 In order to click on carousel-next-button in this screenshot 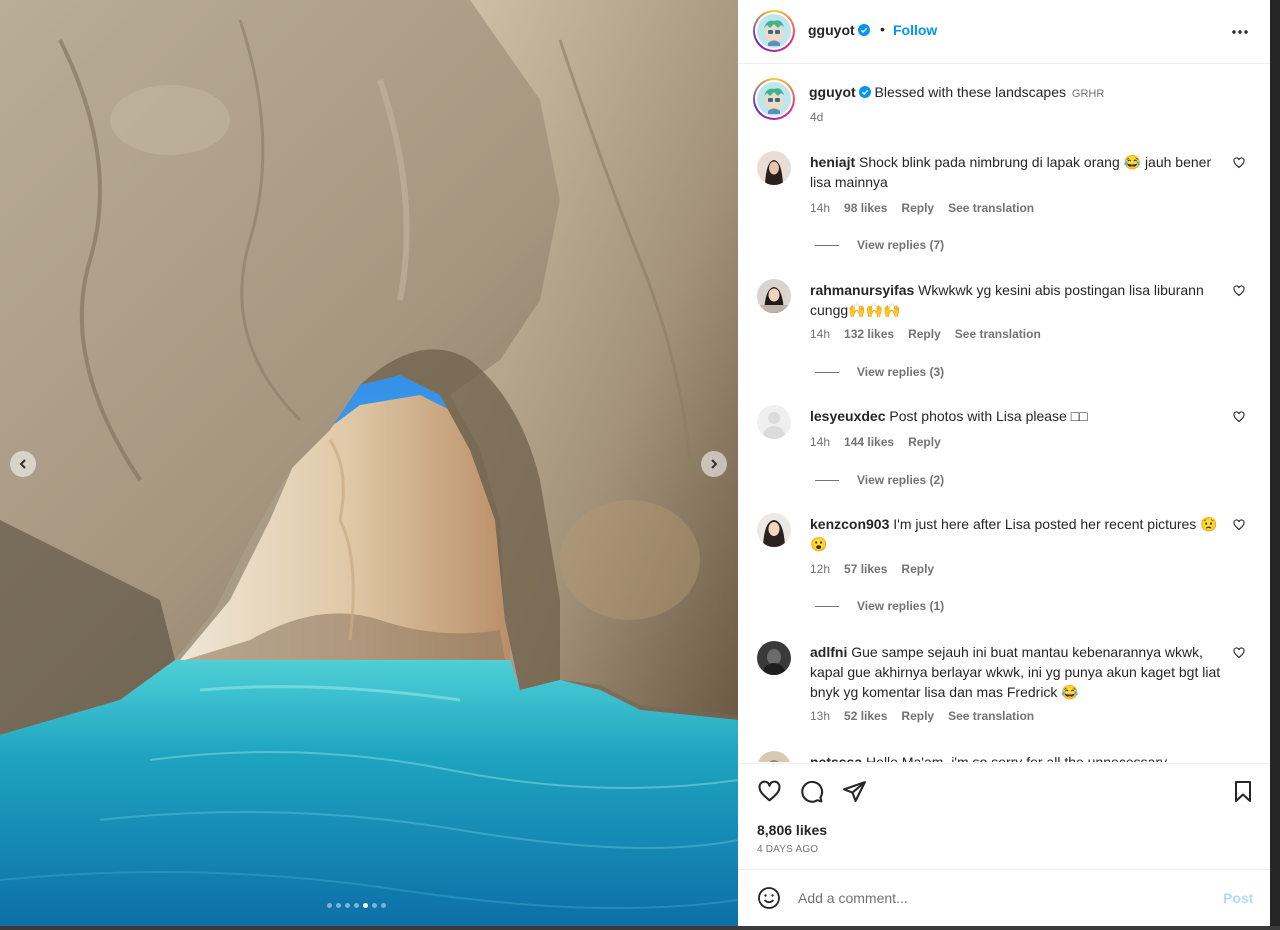, I will do `click(714, 464)`.